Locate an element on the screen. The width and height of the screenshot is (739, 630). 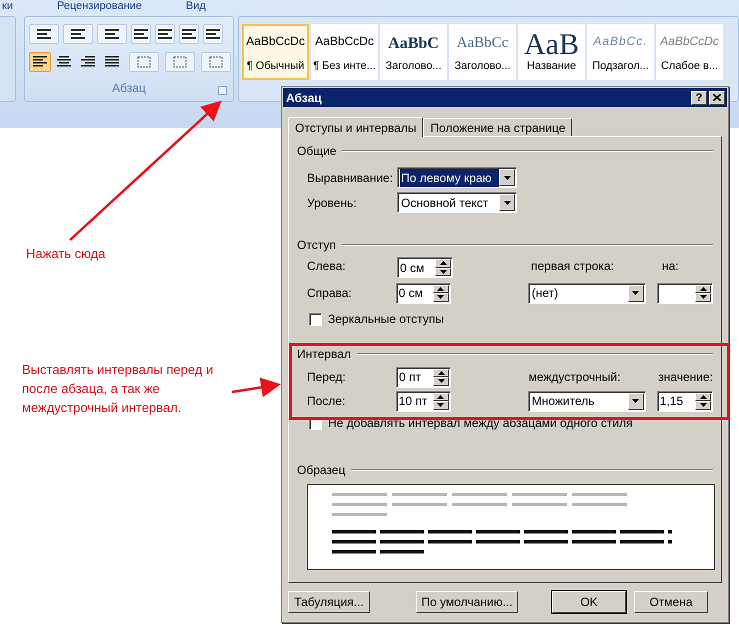
style-preview: AaBbCc. is located at coordinates (620, 41).